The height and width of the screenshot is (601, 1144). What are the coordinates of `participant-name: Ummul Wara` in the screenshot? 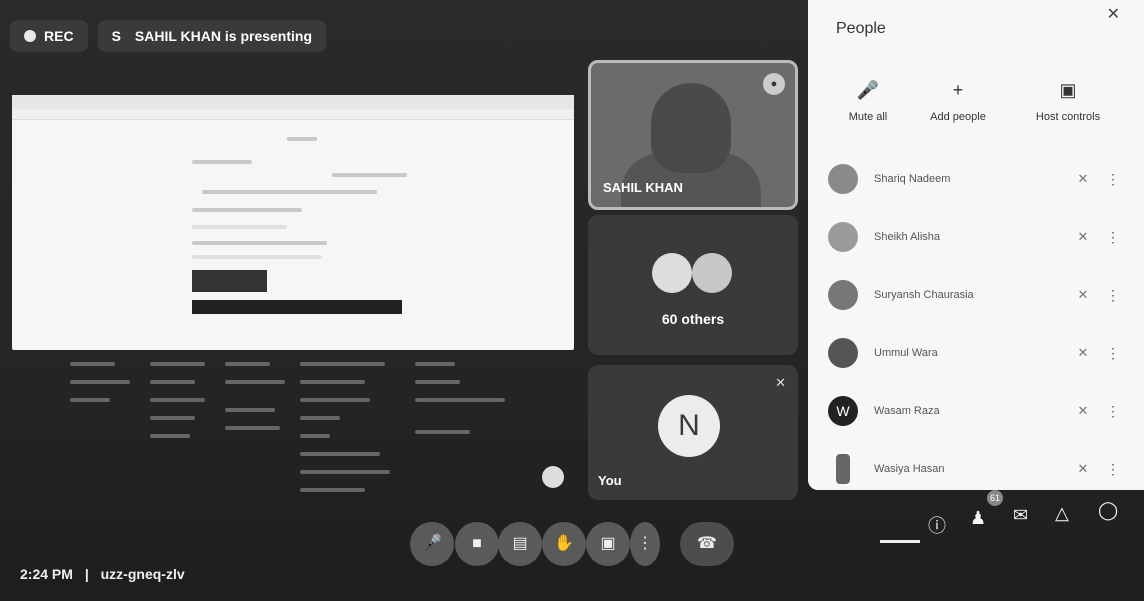 It's located at (906, 353).